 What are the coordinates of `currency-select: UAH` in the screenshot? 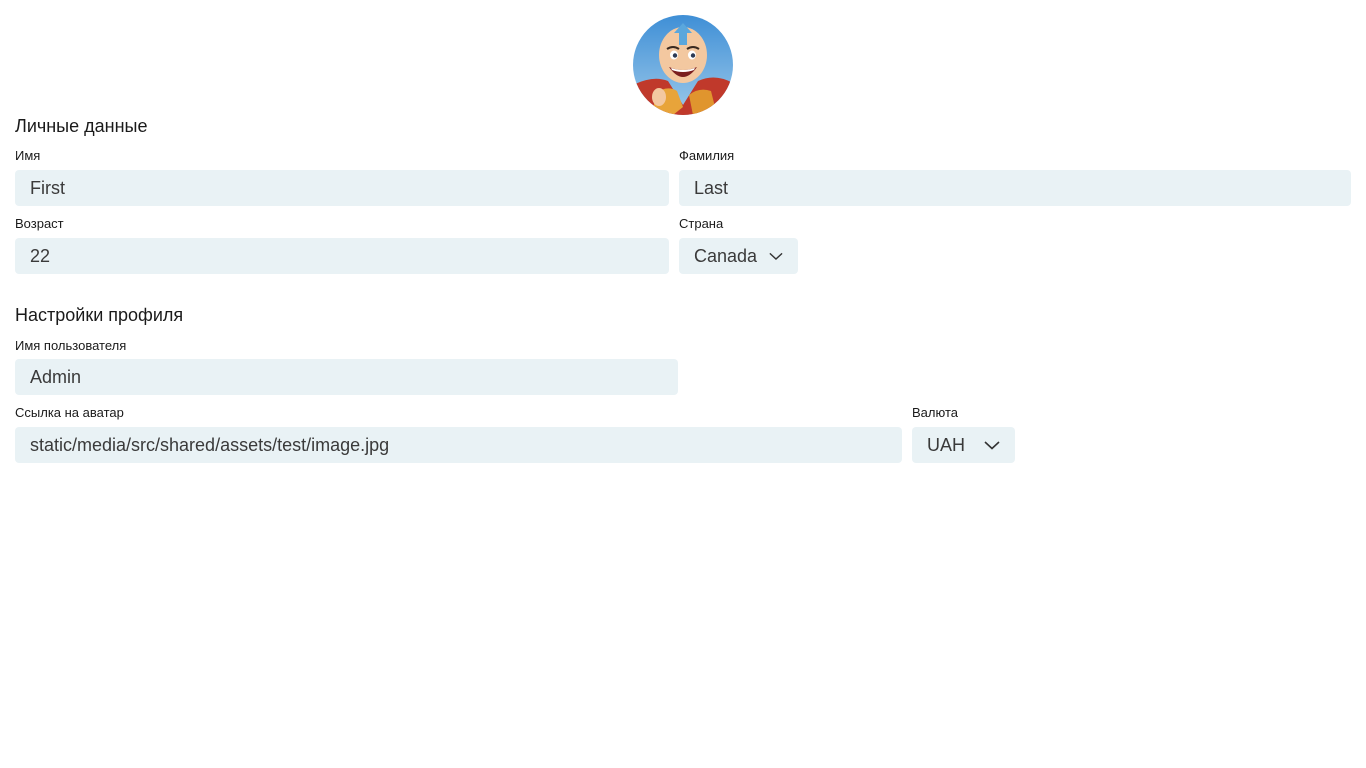 It's located at (963, 445).